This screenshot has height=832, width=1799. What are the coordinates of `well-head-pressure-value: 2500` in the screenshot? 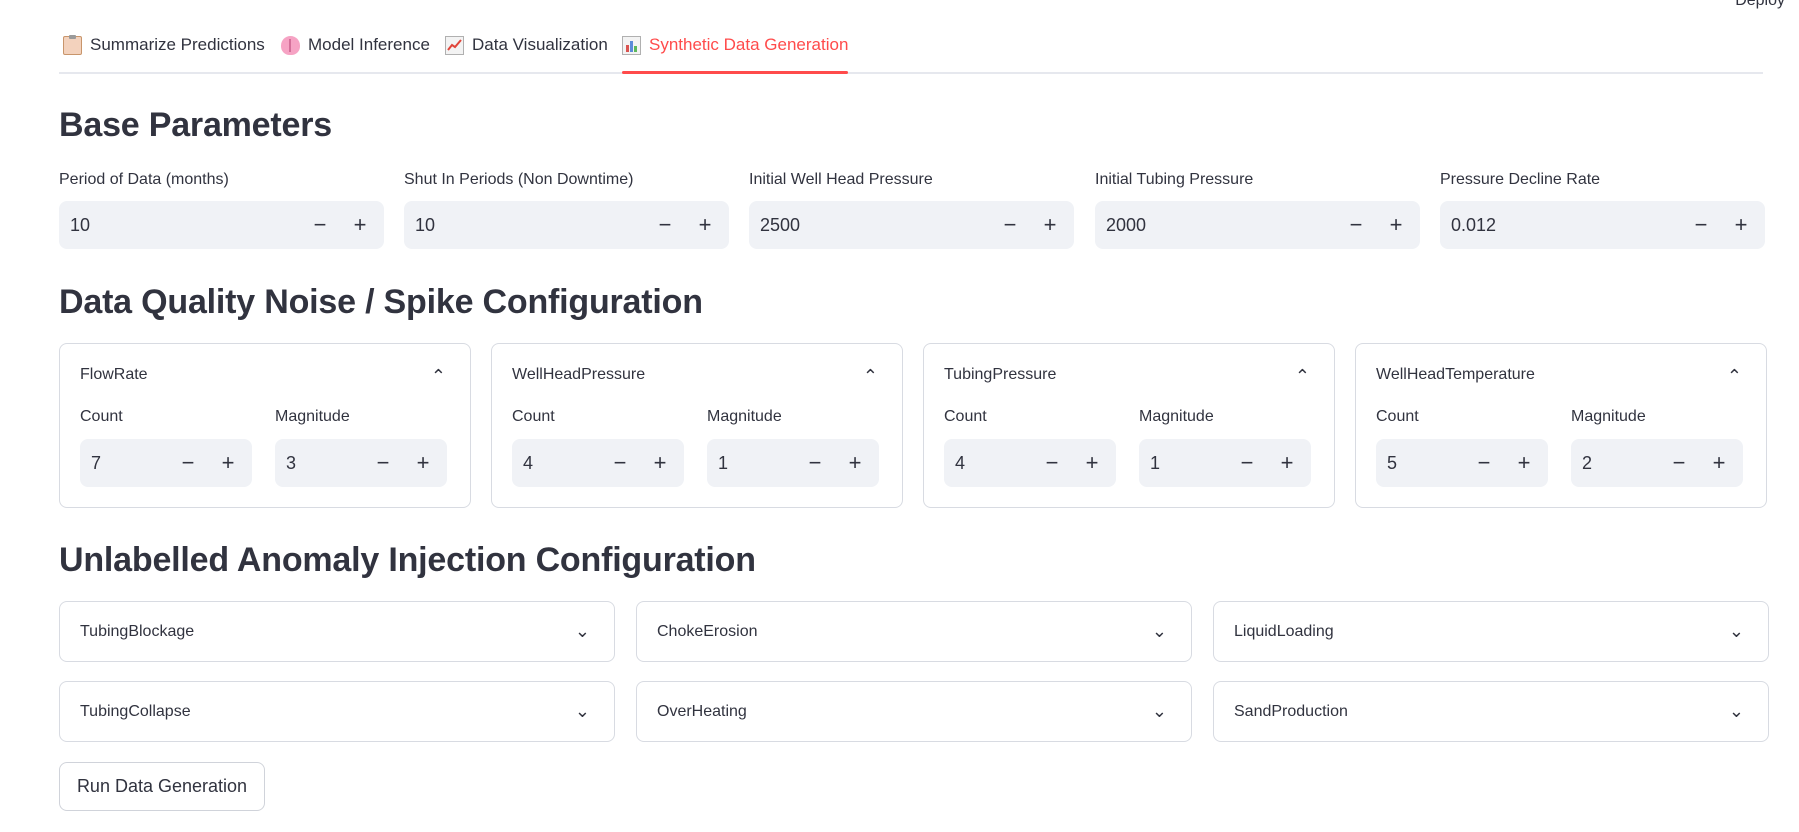 It's located at (869, 225).